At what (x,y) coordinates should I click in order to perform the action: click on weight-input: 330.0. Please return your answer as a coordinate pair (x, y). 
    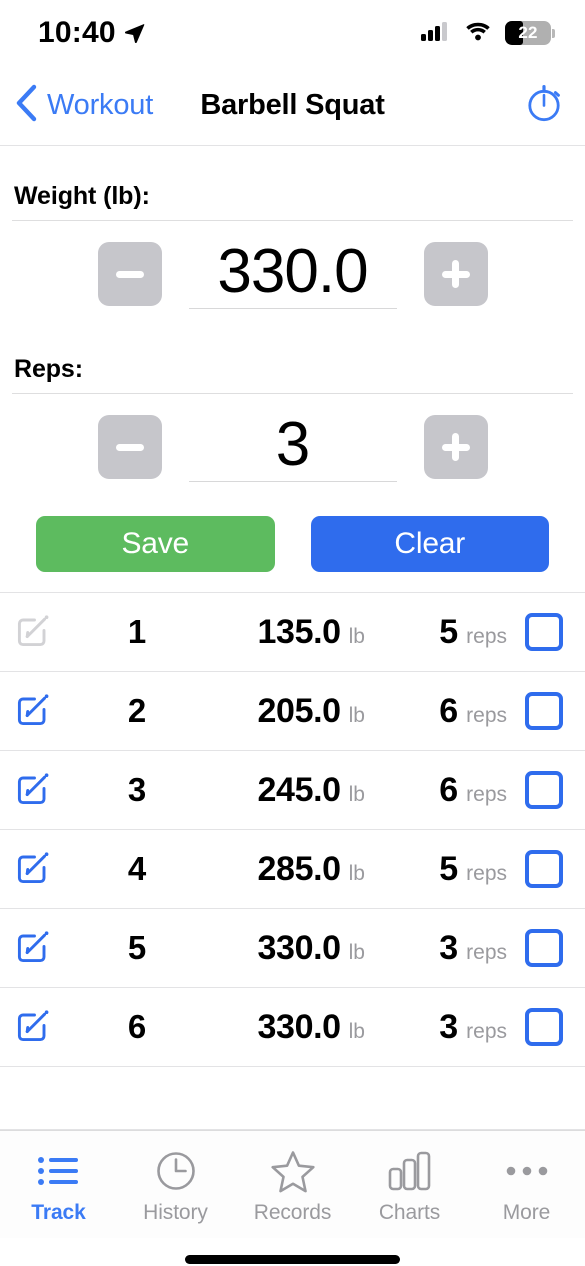
    Looking at the image, I should click on (292, 271).